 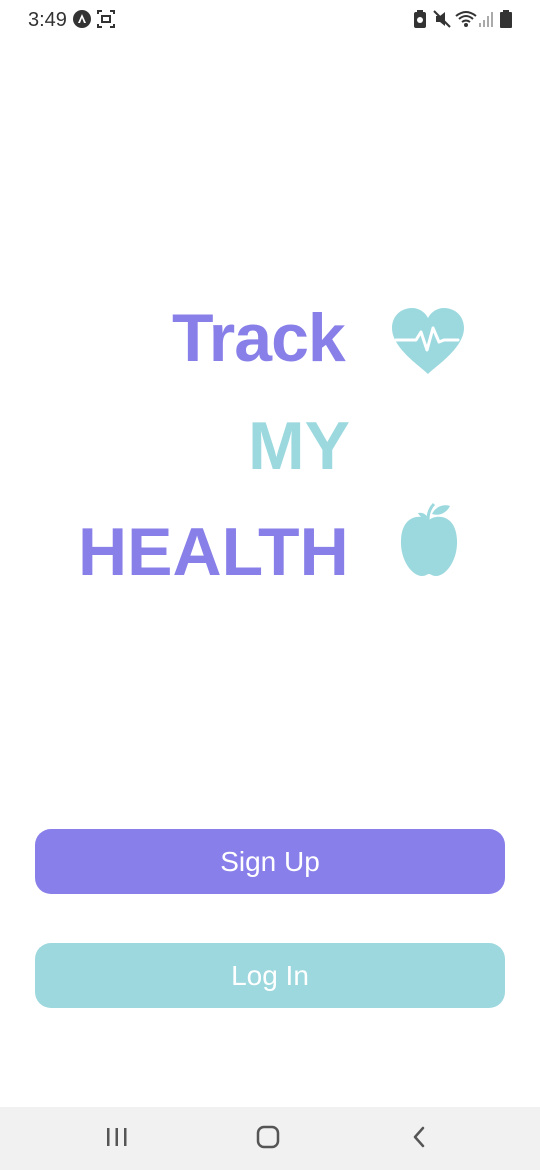 What do you see at coordinates (420, 1139) in the screenshot?
I see `back-icon` at bounding box center [420, 1139].